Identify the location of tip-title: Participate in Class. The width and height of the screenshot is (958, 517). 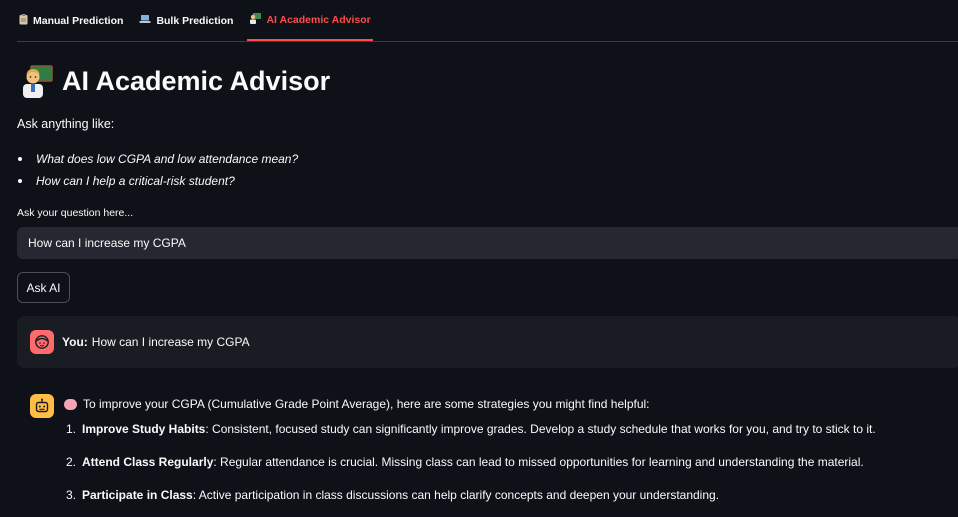
(137, 495).